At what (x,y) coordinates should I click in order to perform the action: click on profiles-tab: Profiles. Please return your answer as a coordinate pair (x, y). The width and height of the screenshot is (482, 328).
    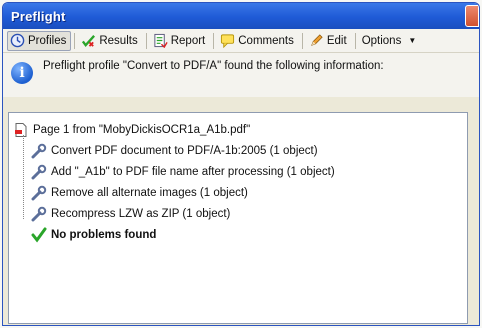
    Looking at the image, I should click on (39, 40).